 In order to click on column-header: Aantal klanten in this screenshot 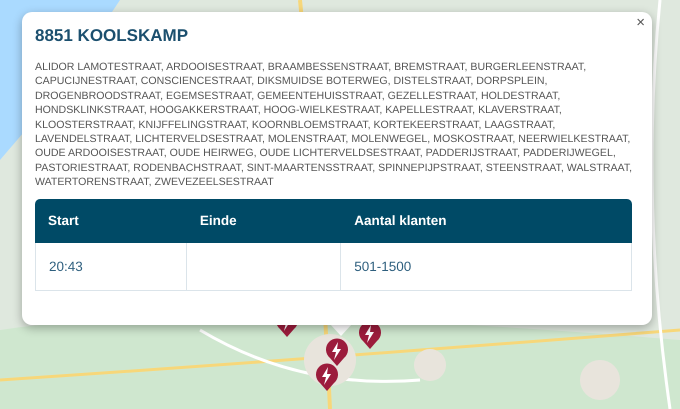, I will do `click(486, 220)`.